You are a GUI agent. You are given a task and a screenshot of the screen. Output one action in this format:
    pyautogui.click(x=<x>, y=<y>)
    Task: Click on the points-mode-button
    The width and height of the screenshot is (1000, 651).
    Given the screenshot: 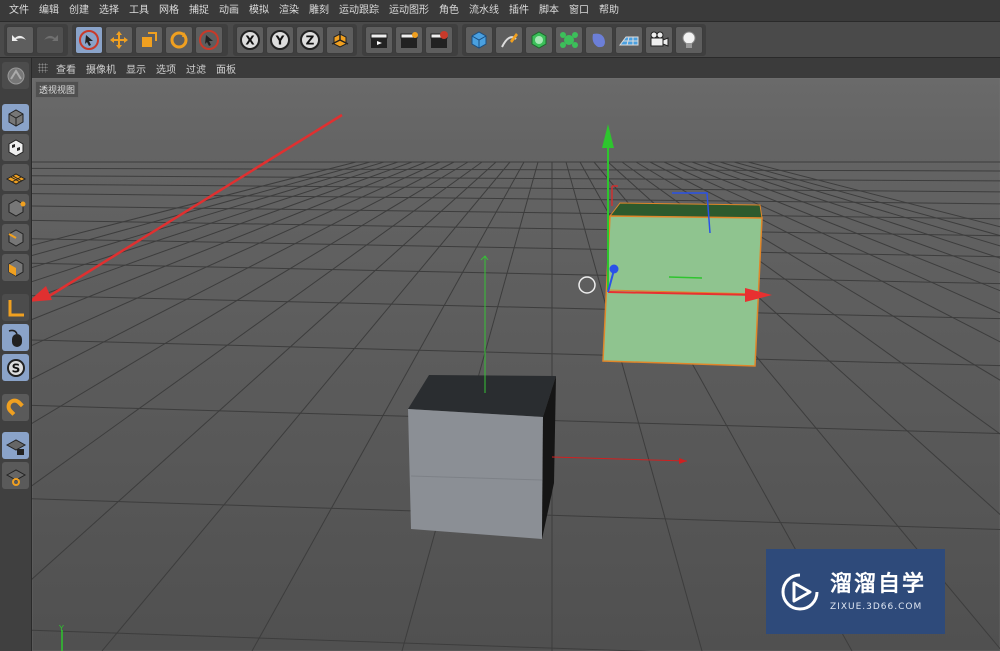 What is the action you would take?
    pyautogui.click(x=15, y=207)
    